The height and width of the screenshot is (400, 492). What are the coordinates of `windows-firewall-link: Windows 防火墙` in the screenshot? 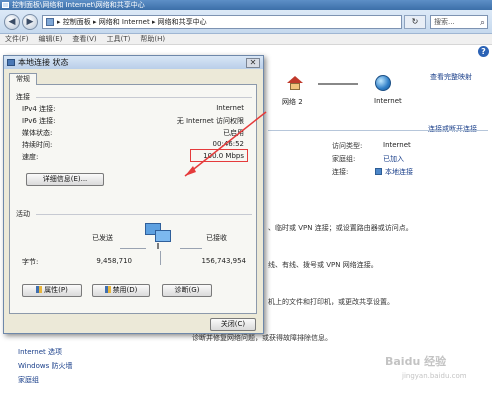 It's located at (45, 366).